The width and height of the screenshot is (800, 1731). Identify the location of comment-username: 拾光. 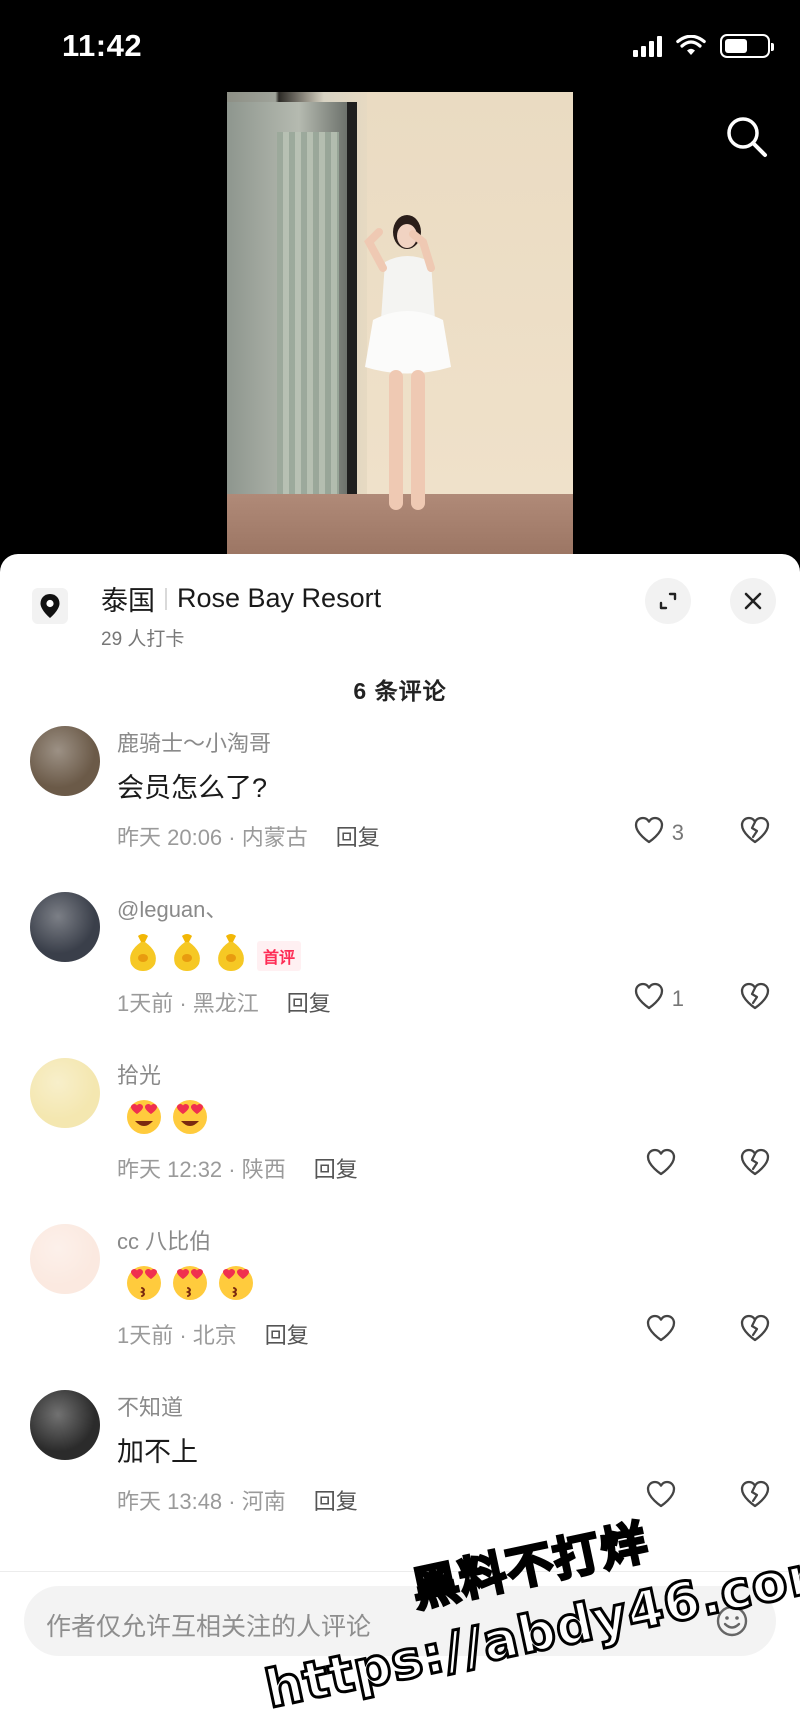
(139, 1074).